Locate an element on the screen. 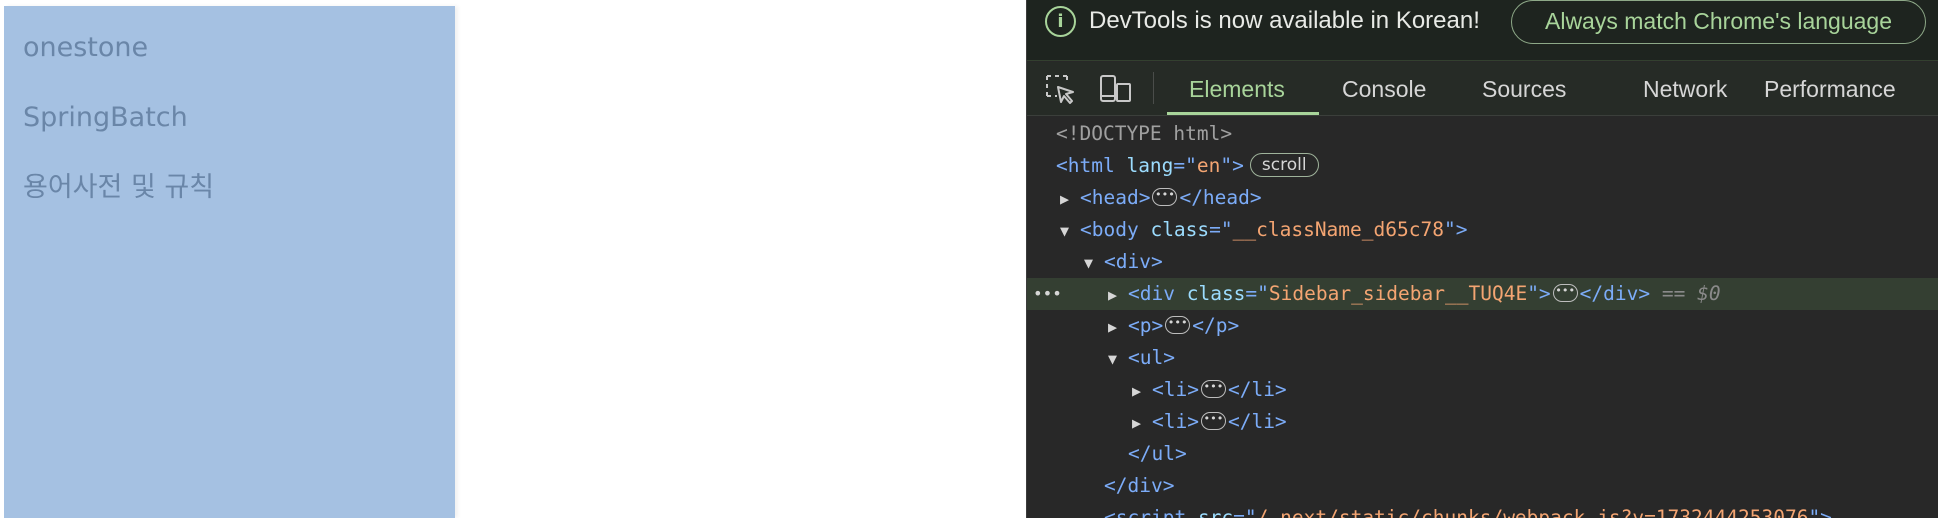 The height and width of the screenshot is (518, 1938). tab-sources: Sources is located at coordinates (1524, 89).